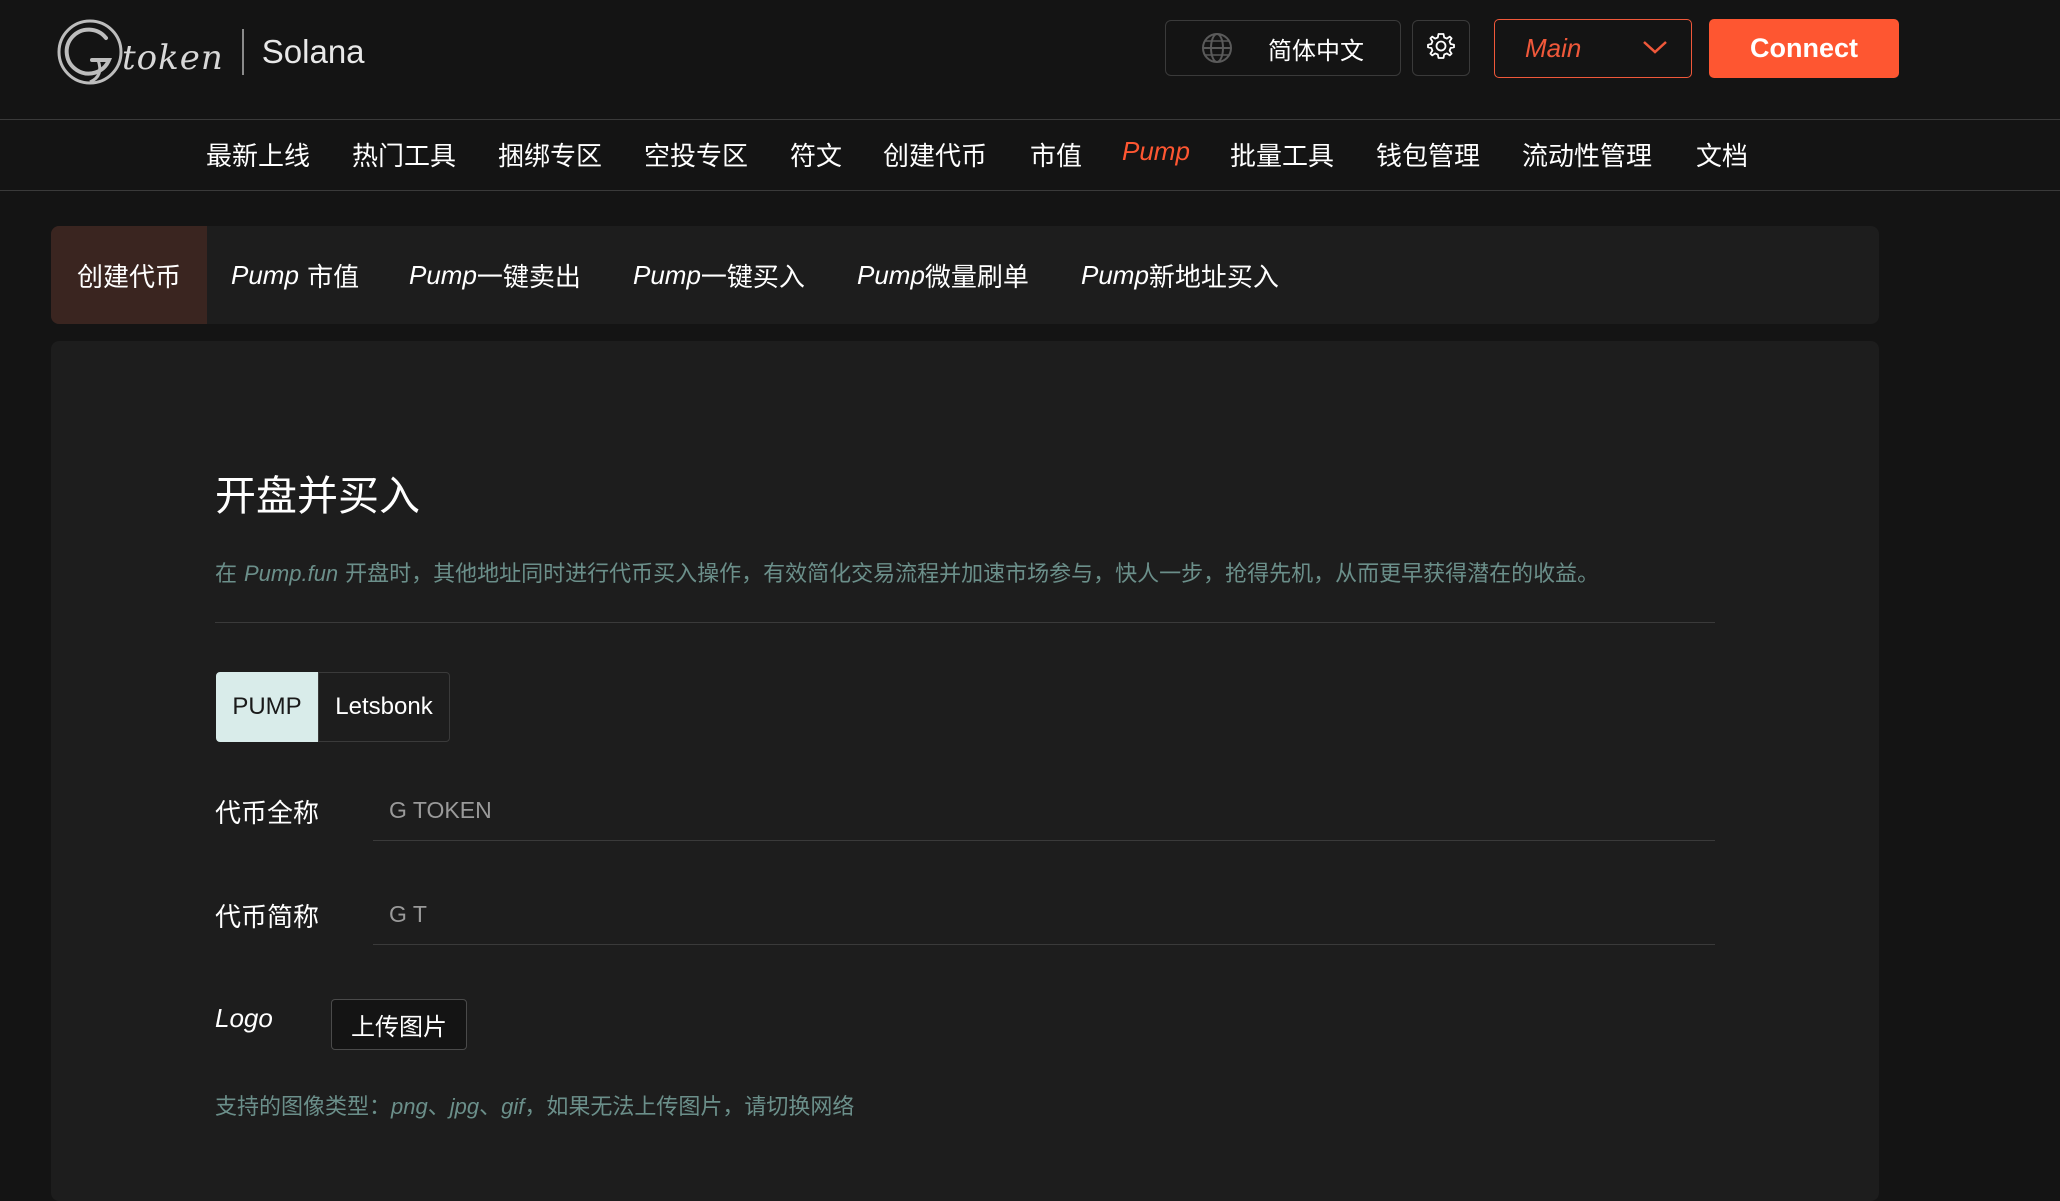 Image resolution: width=2060 pixels, height=1201 pixels. I want to click on logo-wordmark: token, so click(173, 58).